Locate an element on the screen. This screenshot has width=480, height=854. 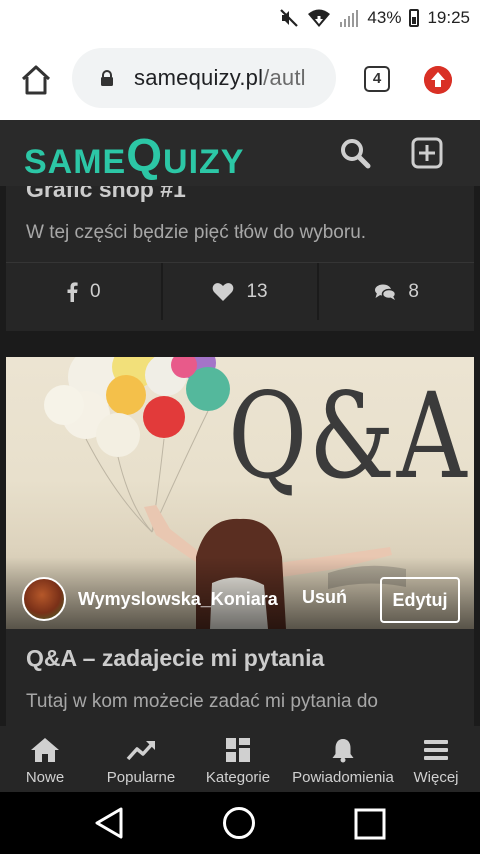
post-description: W tej części będzie pięć tłów do wyboru. is located at coordinates (196, 232).